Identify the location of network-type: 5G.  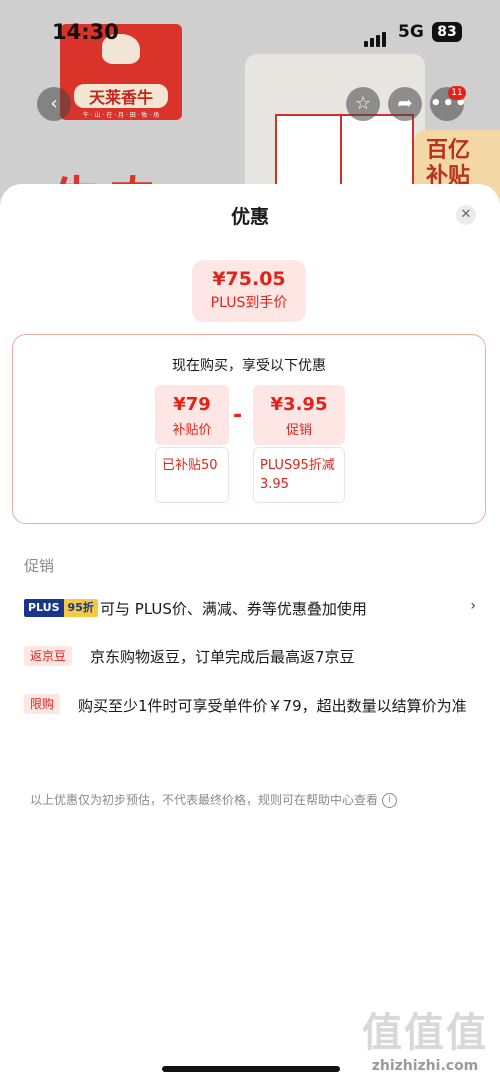
(411, 32).